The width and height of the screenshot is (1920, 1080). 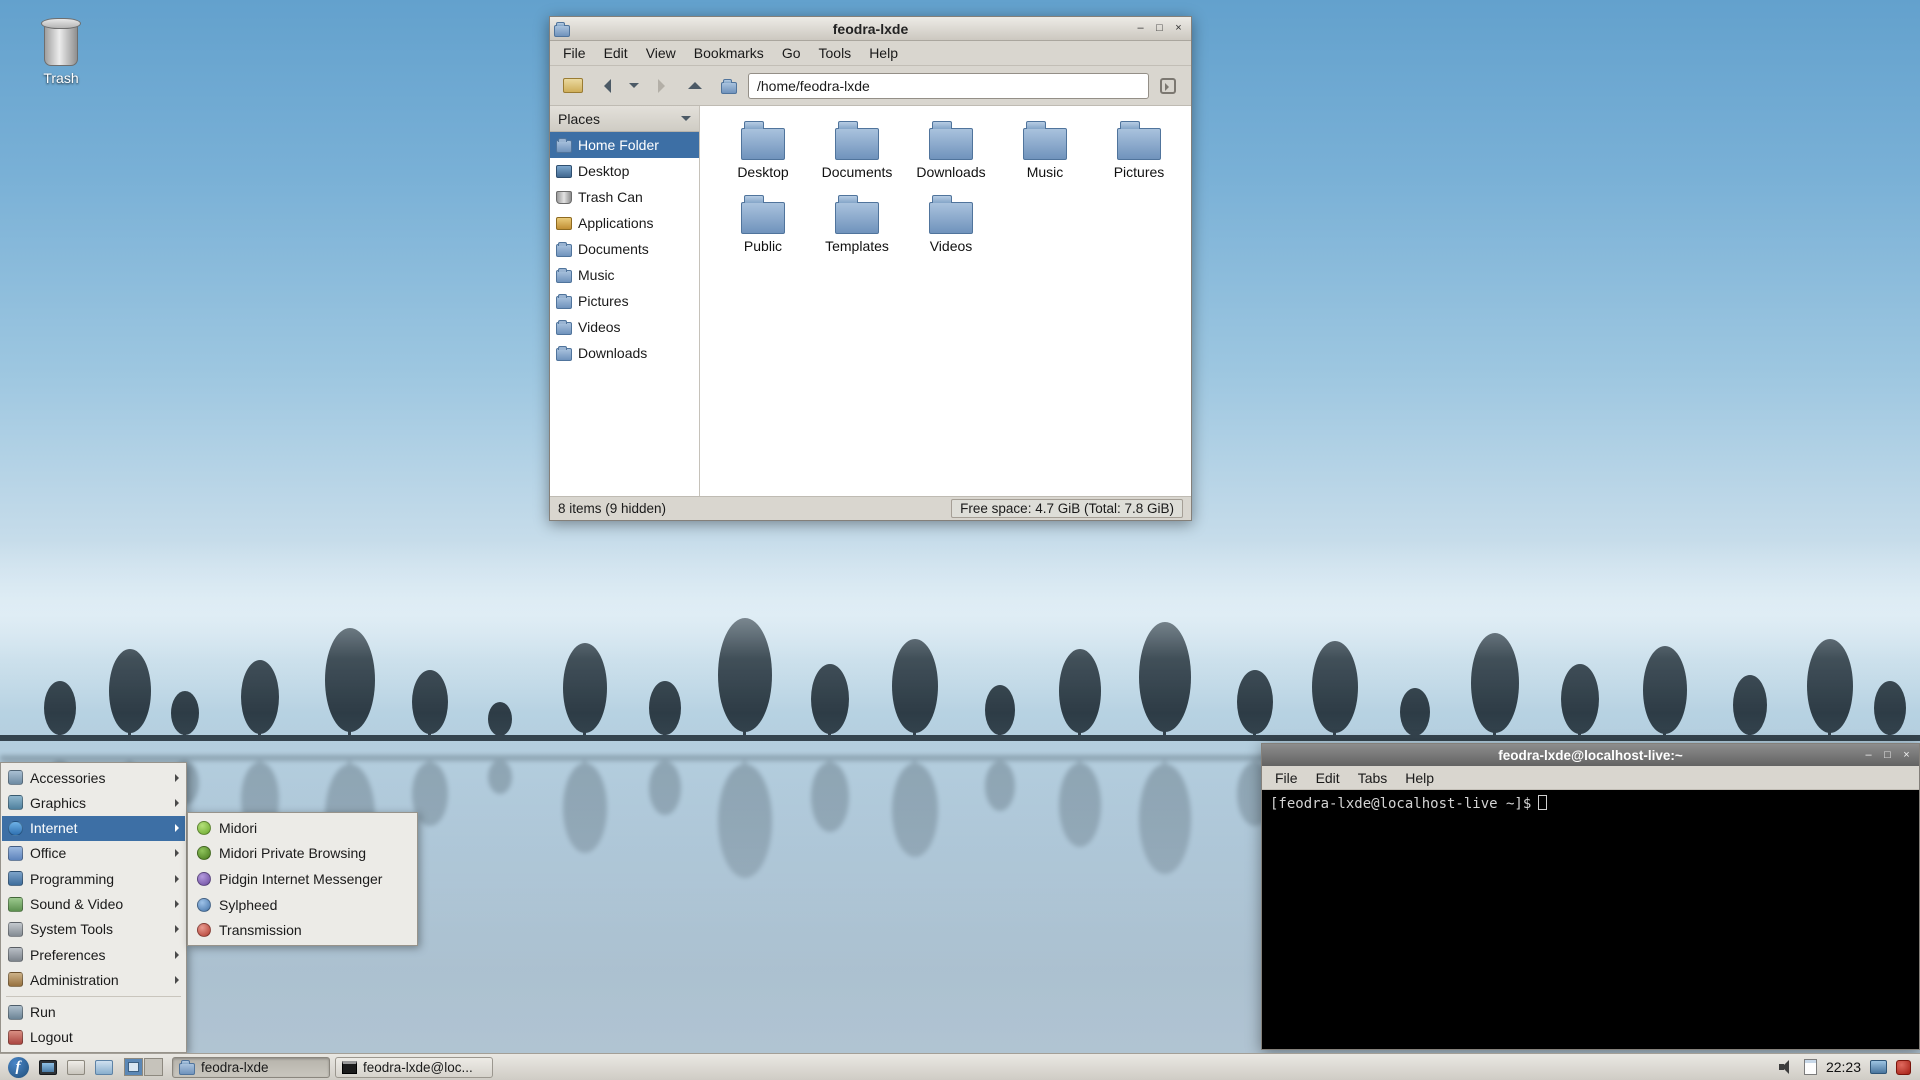 I want to click on start-menu-button: f, so click(x=18, y=1067).